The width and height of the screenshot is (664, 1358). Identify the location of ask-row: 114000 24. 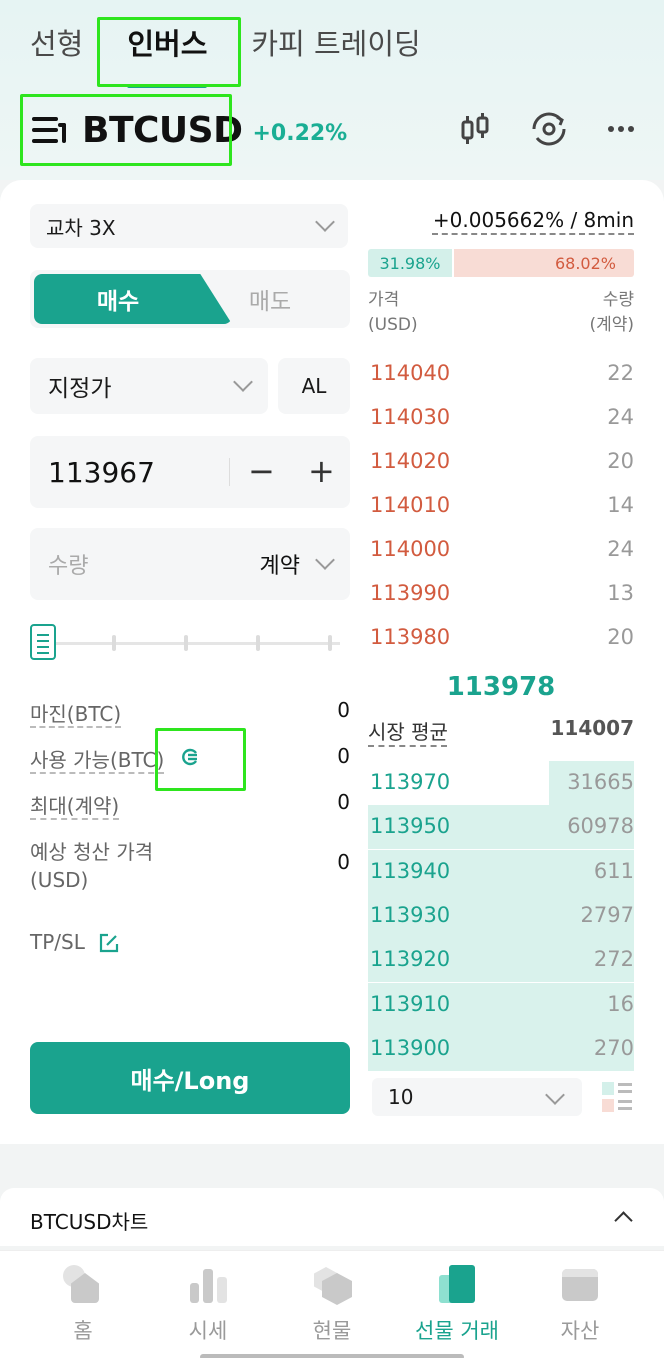
(501, 550).